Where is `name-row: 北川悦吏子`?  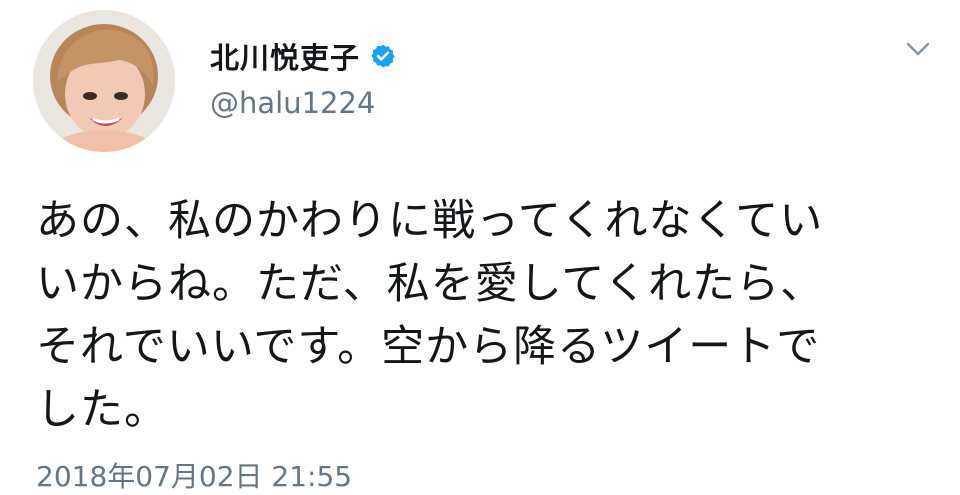 name-row: 北川悦吏子 is located at coordinates (303, 56).